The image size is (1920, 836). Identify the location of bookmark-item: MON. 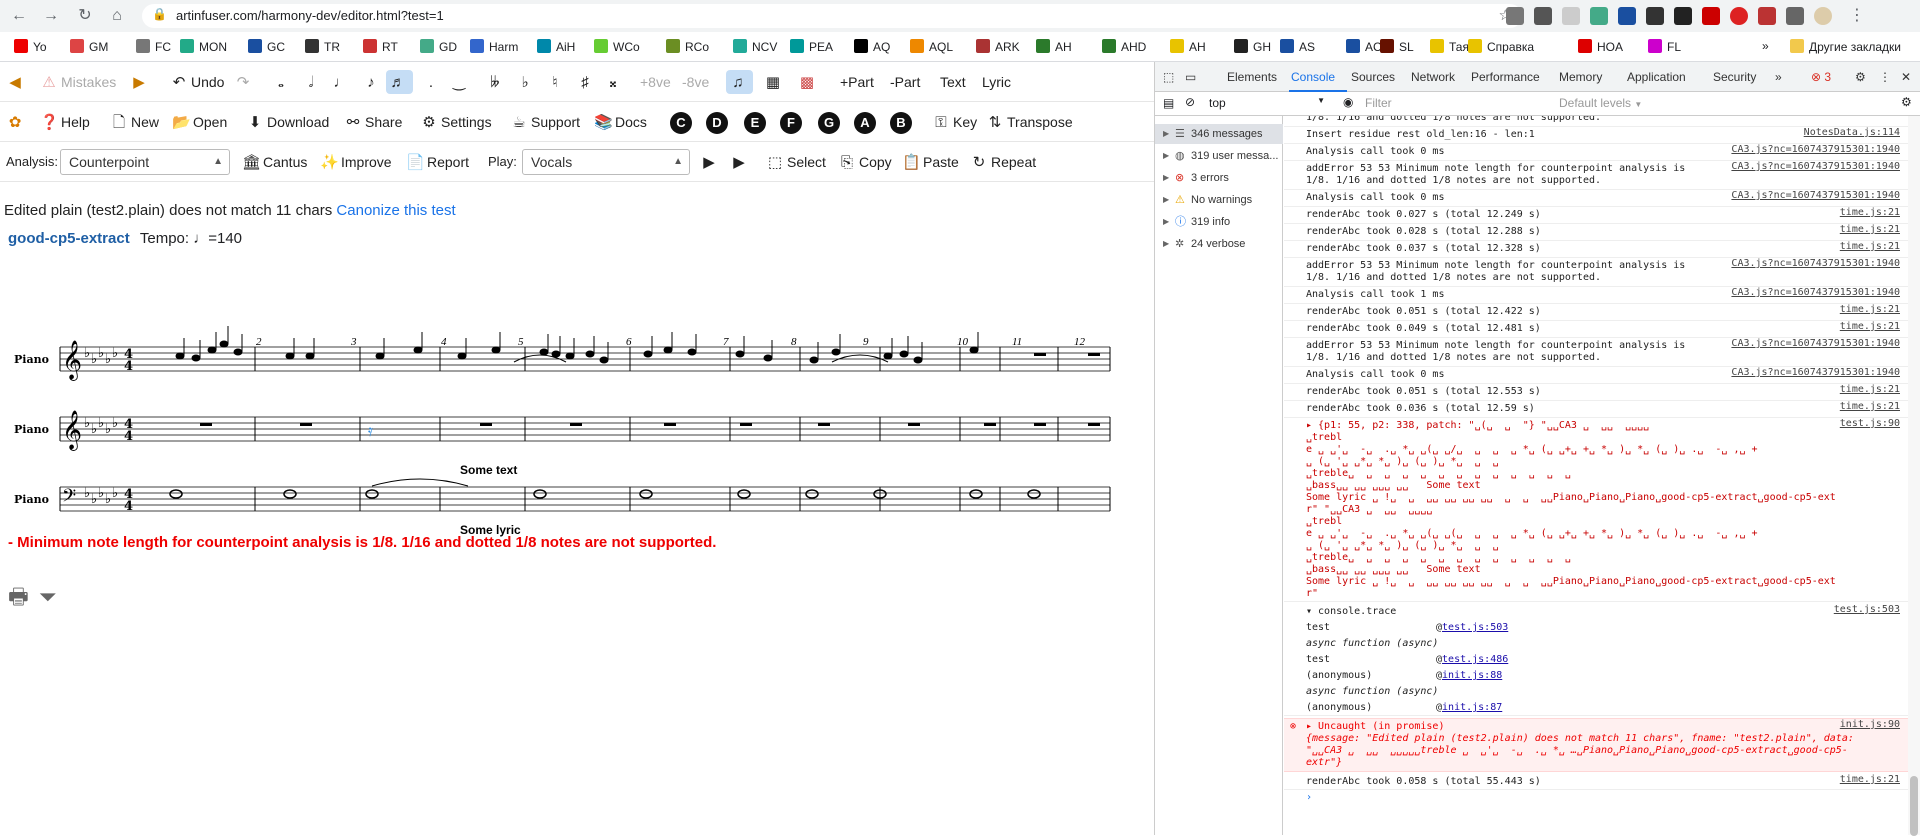
(203, 46).